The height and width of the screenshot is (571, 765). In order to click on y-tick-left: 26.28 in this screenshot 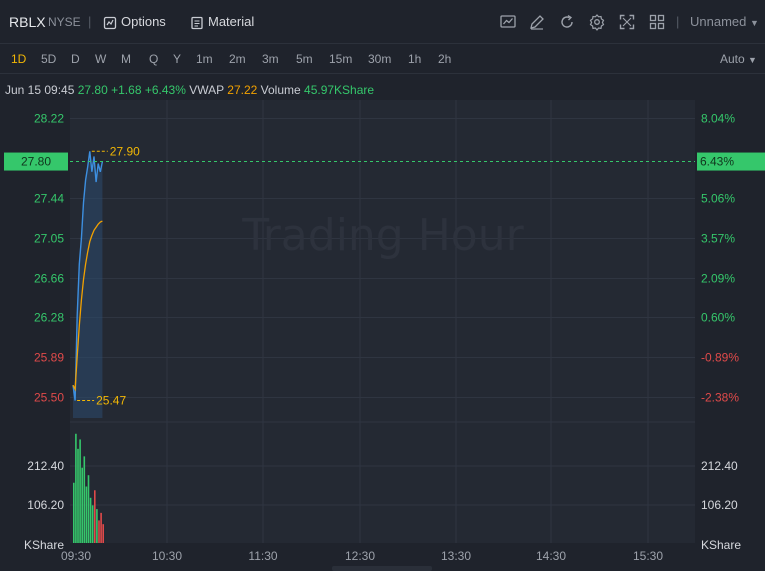, I will do `click(49, 317)`.